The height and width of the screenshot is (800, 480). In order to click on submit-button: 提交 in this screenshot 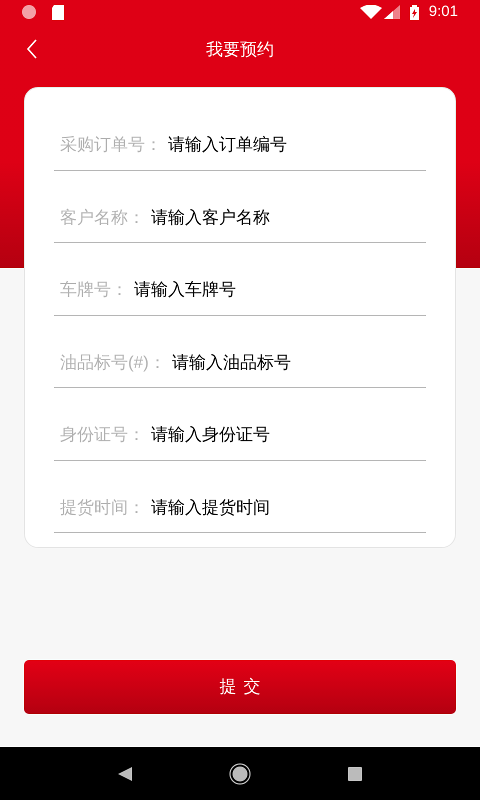, I will do `click(240, 687)`.